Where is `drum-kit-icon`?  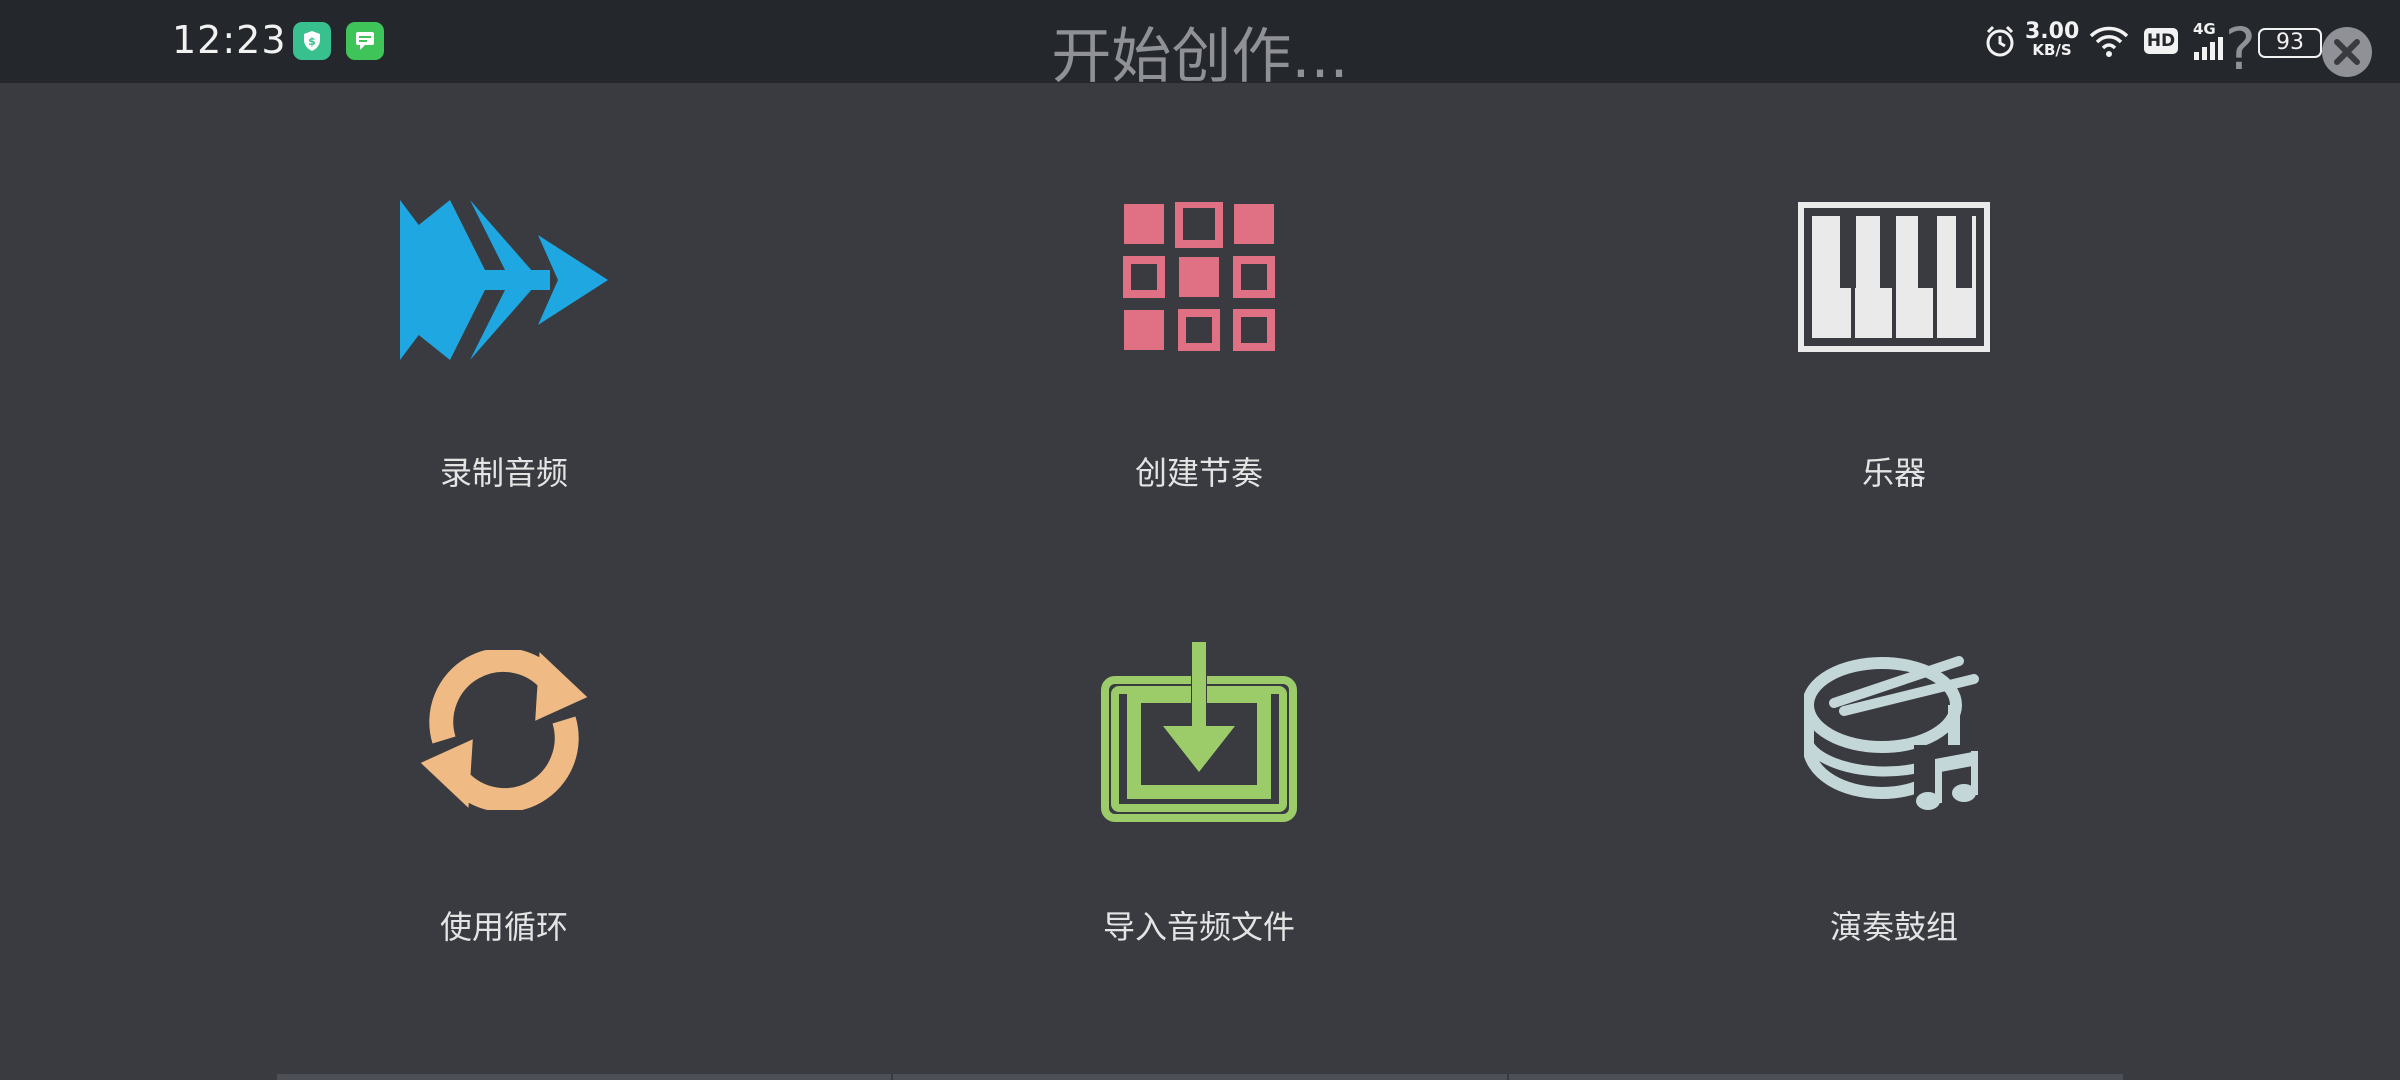 drum-kit-icon is located at coordinates (1894, 735).